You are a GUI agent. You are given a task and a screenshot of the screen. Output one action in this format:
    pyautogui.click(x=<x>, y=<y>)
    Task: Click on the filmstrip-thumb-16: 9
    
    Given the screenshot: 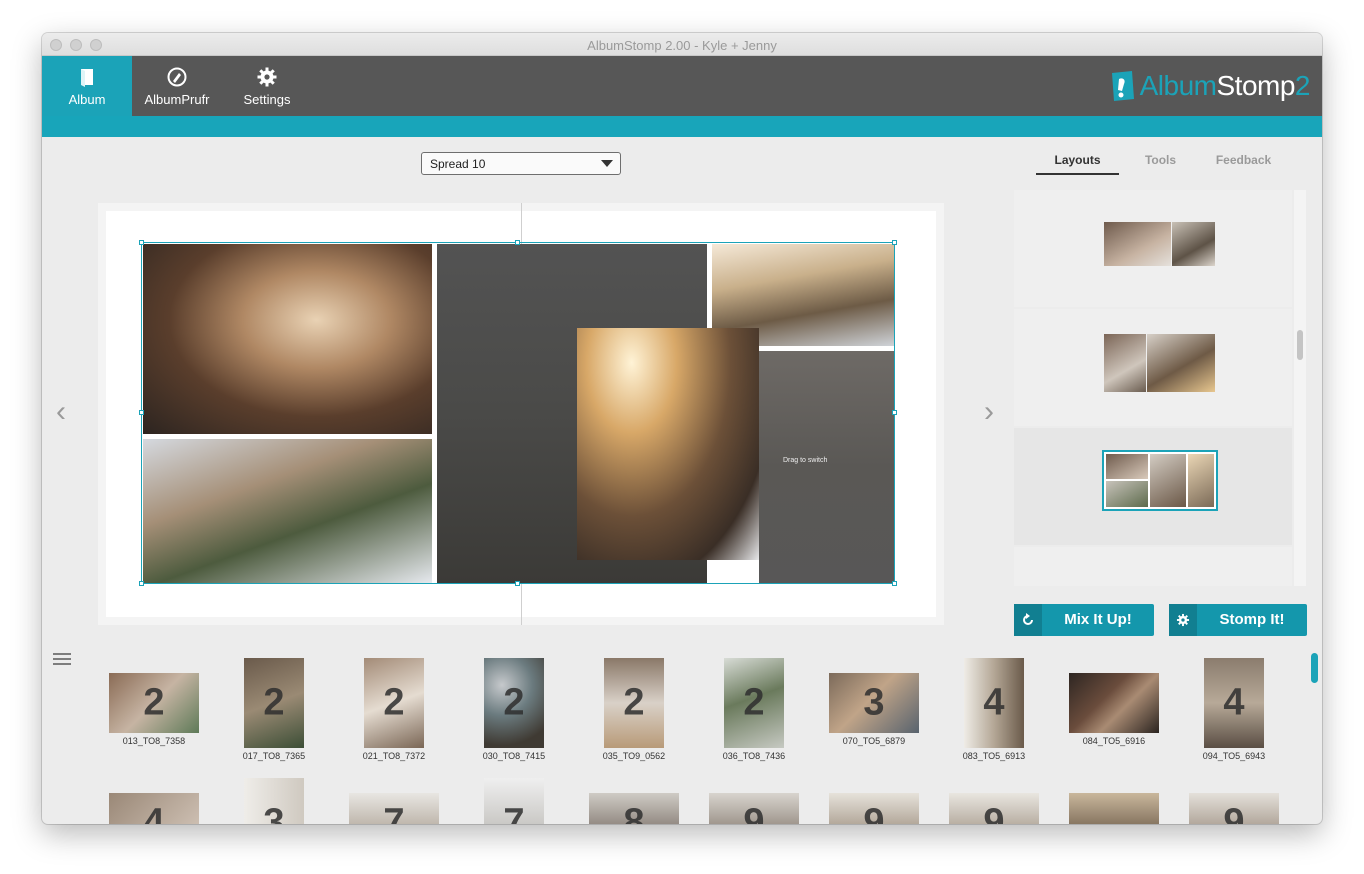 What is the action you would take?
    pyautogui.click(x=754, y=808)
    